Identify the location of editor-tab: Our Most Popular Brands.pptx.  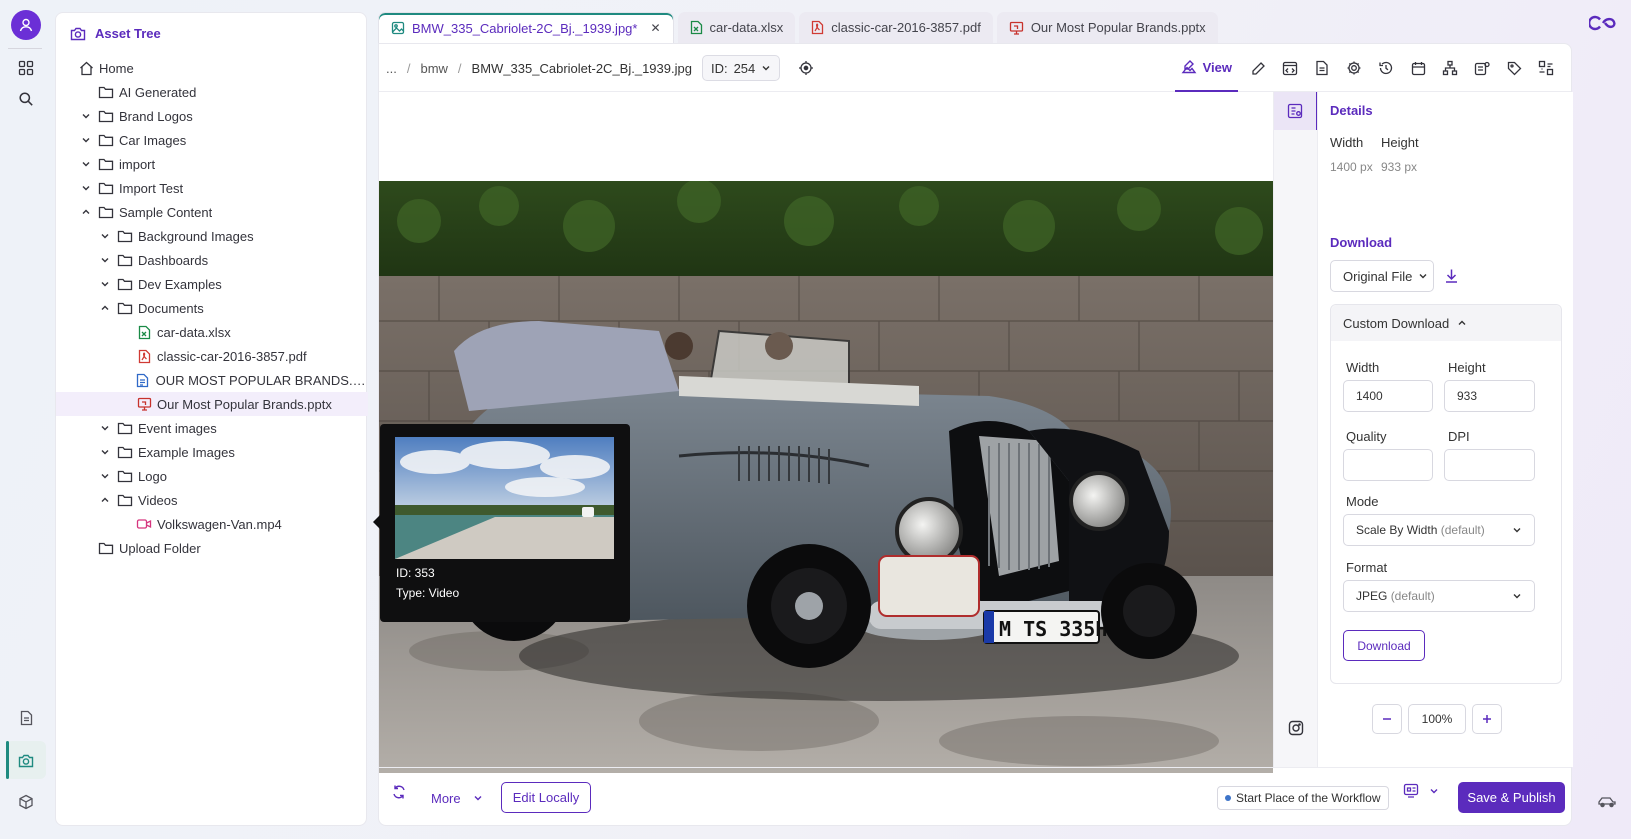
(1107, 27).